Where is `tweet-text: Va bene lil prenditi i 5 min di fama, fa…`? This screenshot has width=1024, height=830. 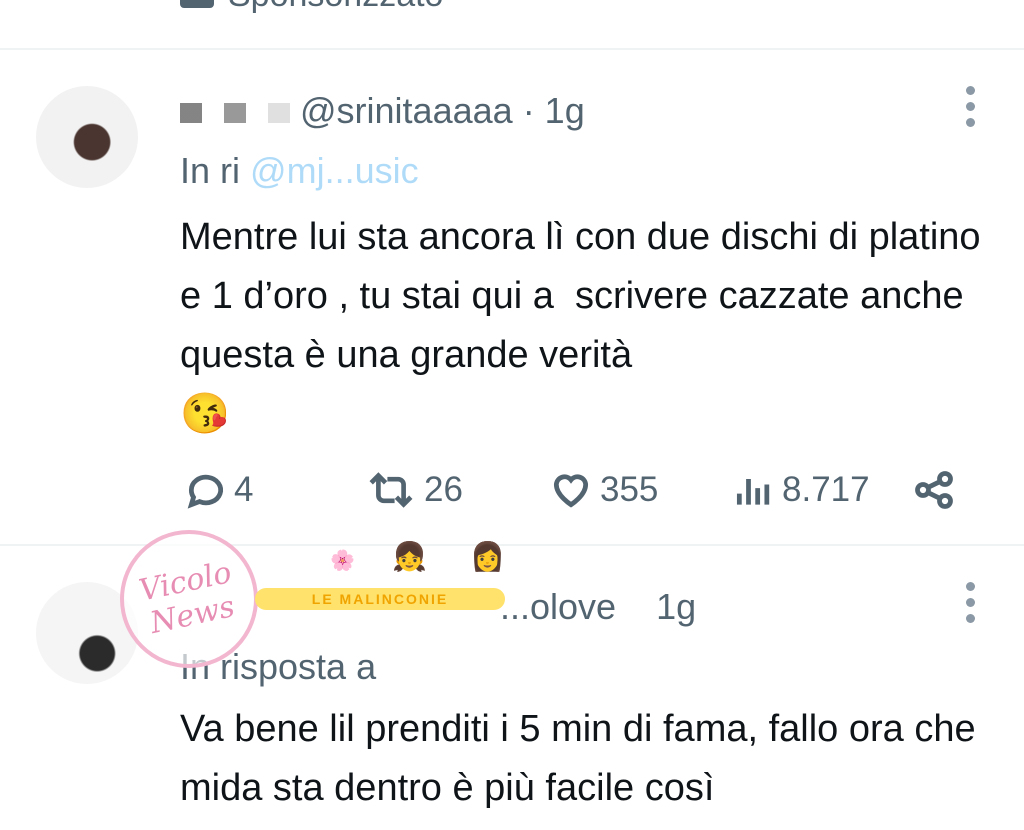 tweet-text: Va bene lil prenditi i 5 min di fama, fa… is located at coordinates (583, 758).